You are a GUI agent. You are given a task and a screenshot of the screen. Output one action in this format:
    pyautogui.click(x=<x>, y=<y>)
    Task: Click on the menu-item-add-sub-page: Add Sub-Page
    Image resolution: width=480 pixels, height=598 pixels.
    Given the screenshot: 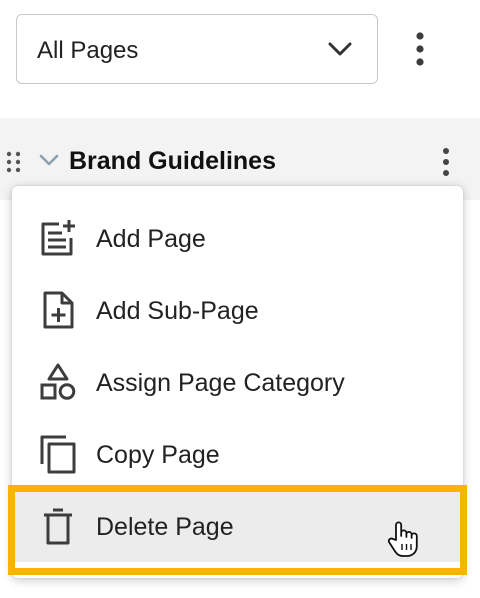 What is the action you would take?
    pyautogui.click(x=237, y=310)
    